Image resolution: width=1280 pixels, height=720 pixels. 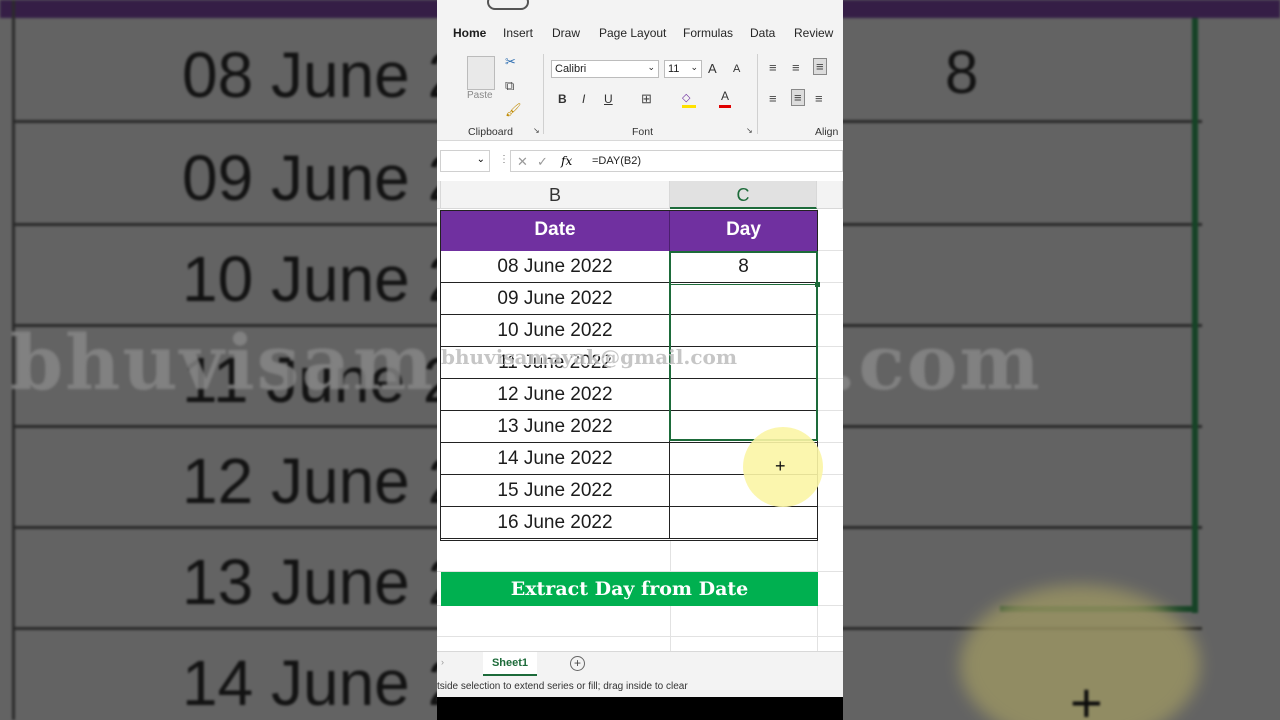 I want to click on date-cell: 16 June 2022, so click(x=555, y=523).